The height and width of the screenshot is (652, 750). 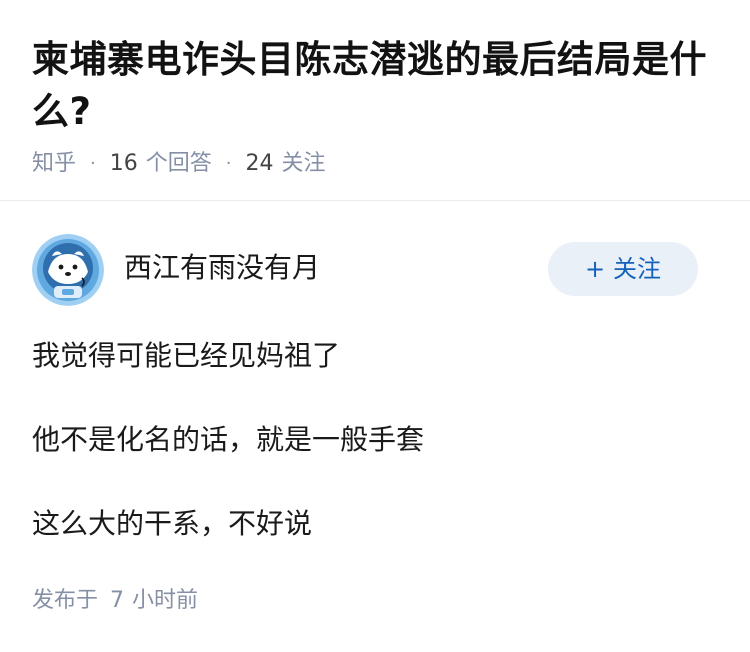 What do you see at coordinates (165, 600) in the screenshot?
I see `published-suffix: 小时前` at bounding box center [165, 600].